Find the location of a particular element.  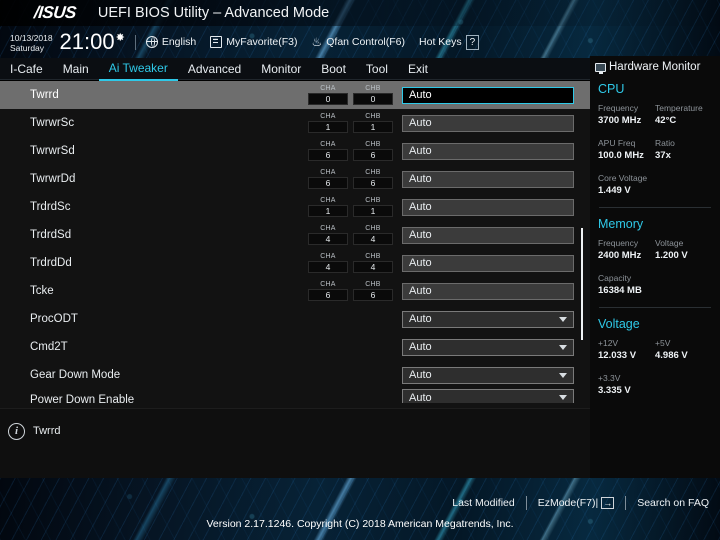

hw-metric-key: +12V is located at coordinates (608, 343).